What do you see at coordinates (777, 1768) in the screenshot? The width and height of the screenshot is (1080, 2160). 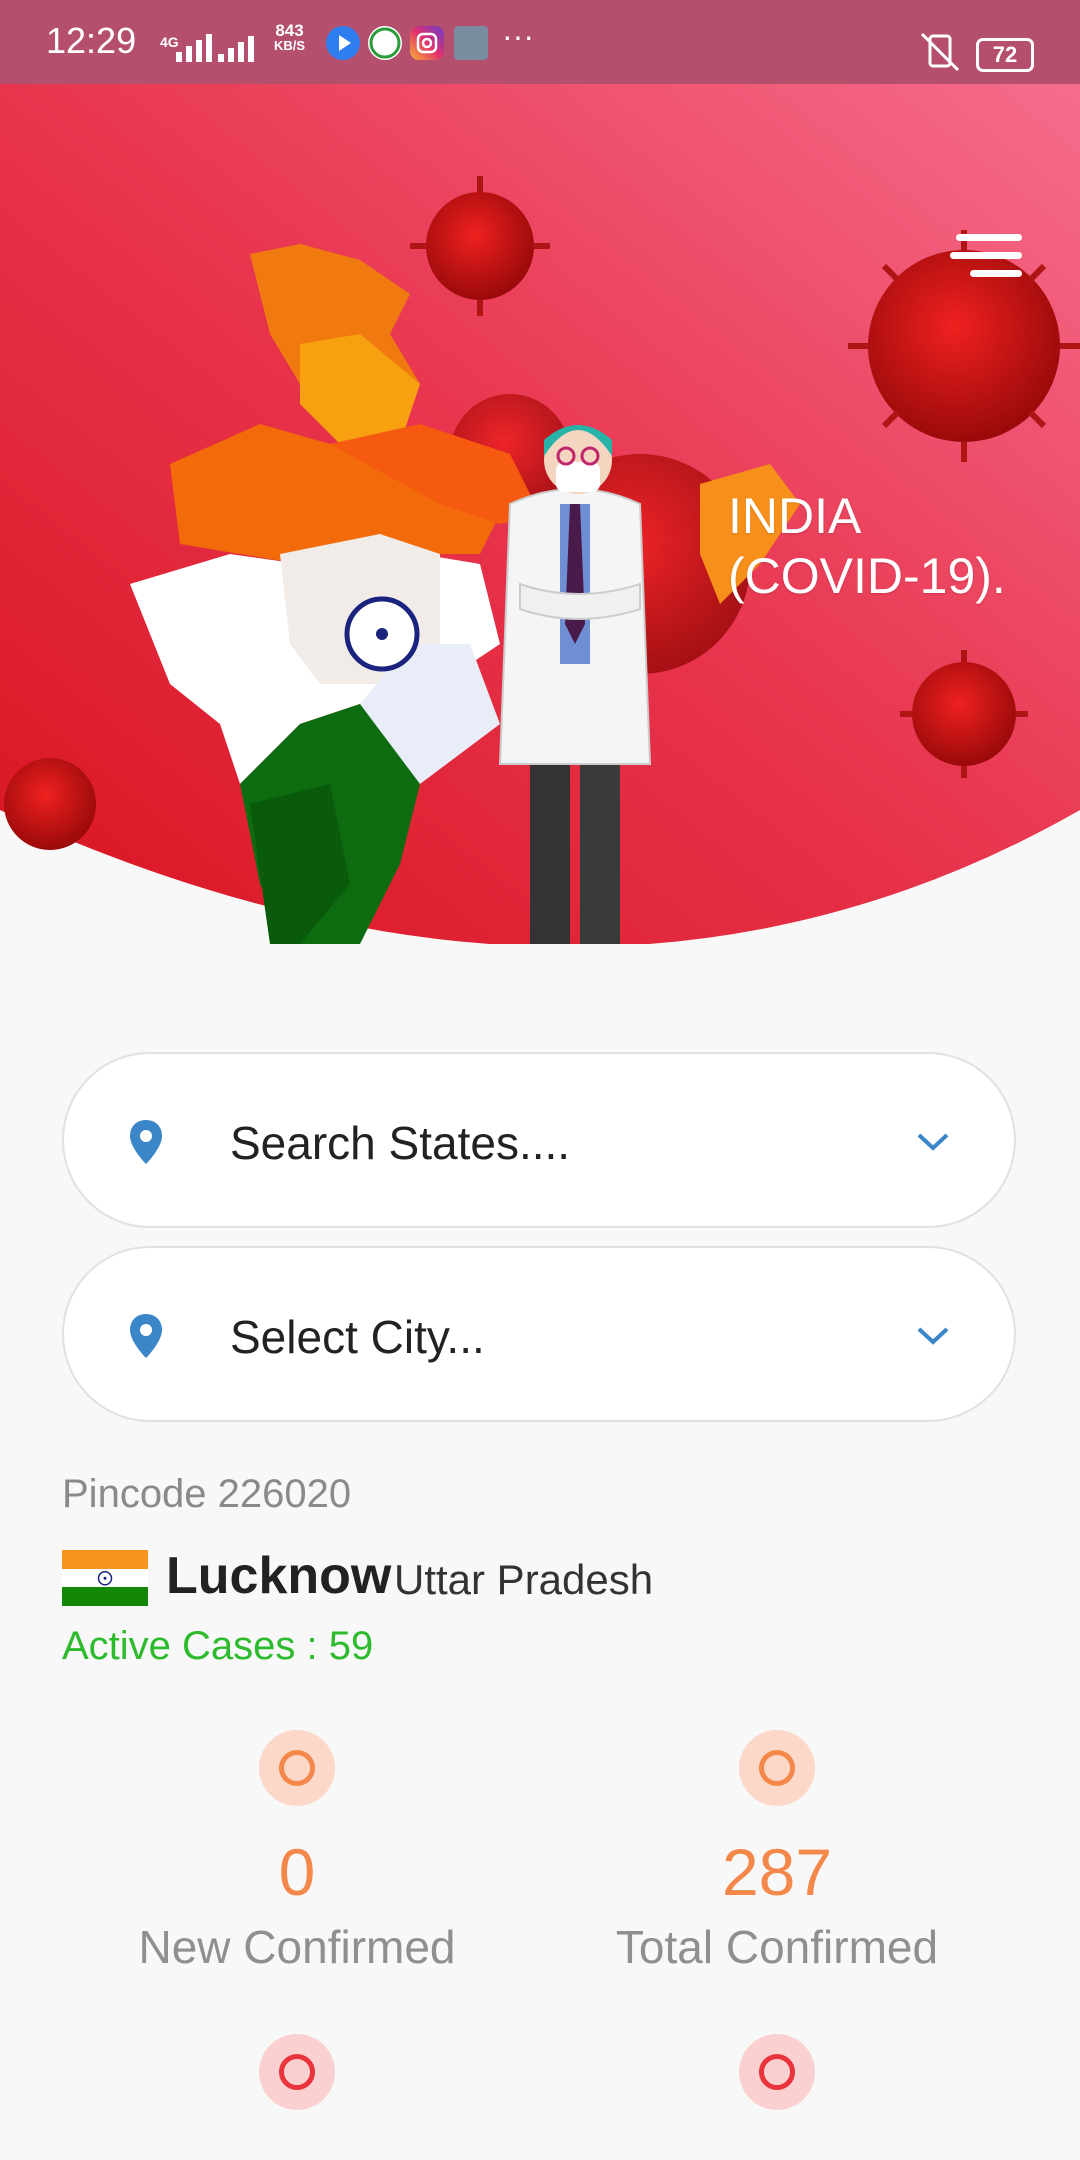 I see `total-confirmed-icon` at bounding box center [777, 1768].